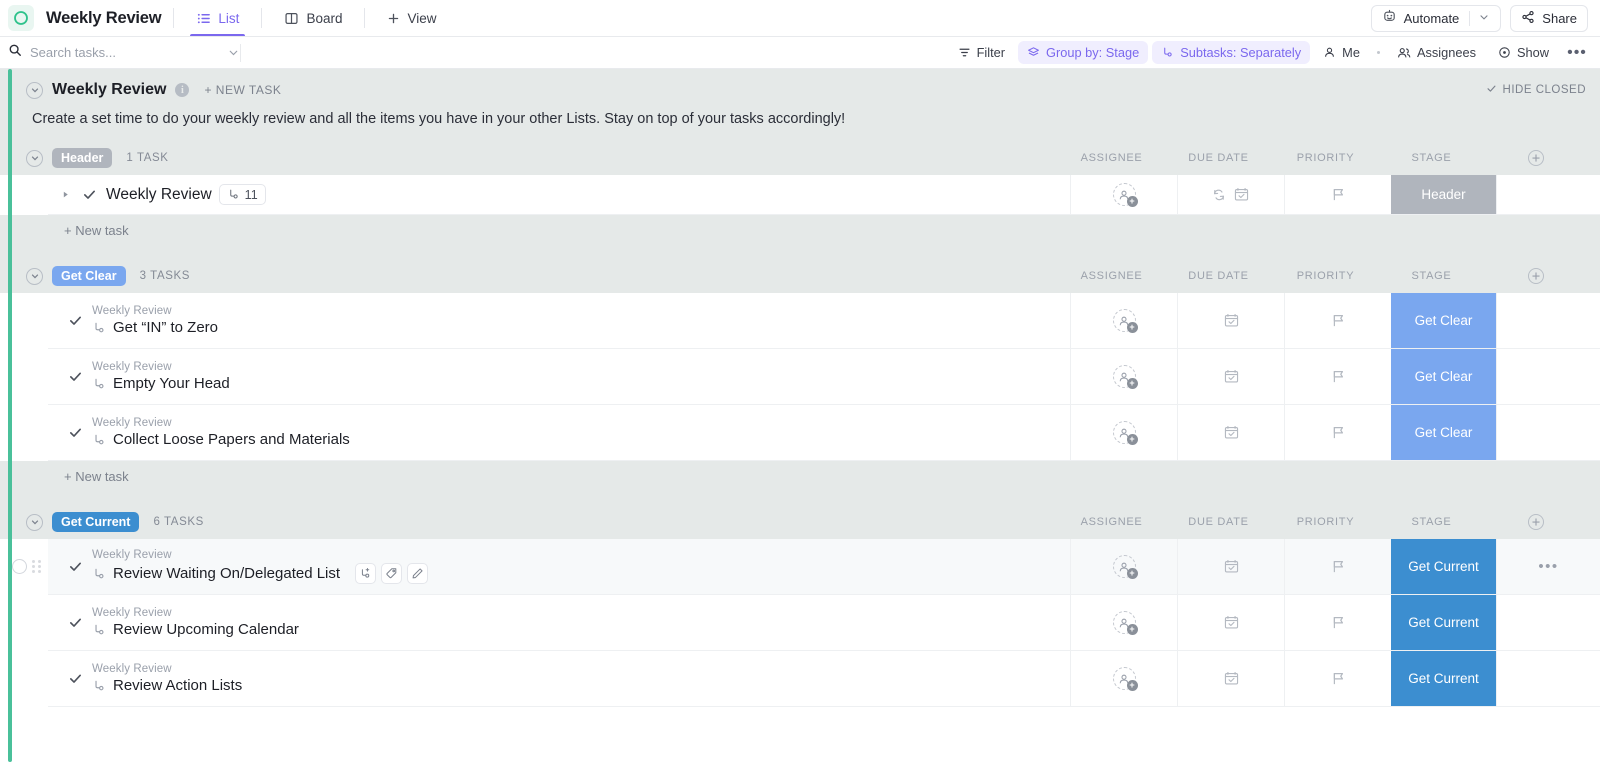 Image resolution: width=1600 pixels, height=762 pixels. I want to click on more-options-button: •••, so click(1577, 53).